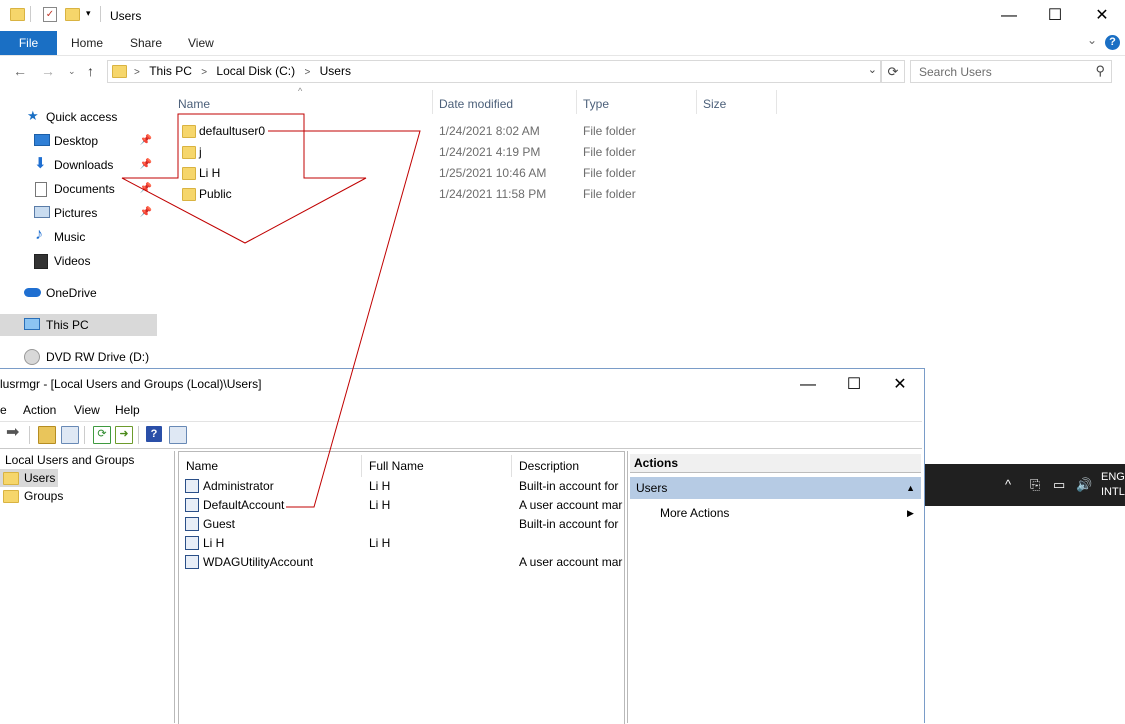 The height and width of the screenshot is (724, 1125). What do you see at coordinates (494, 71) in the screenshot?
I see `address-bar: > This PC > Local Disk (C:) > Users ⌄` at bounding box center [494, 71].